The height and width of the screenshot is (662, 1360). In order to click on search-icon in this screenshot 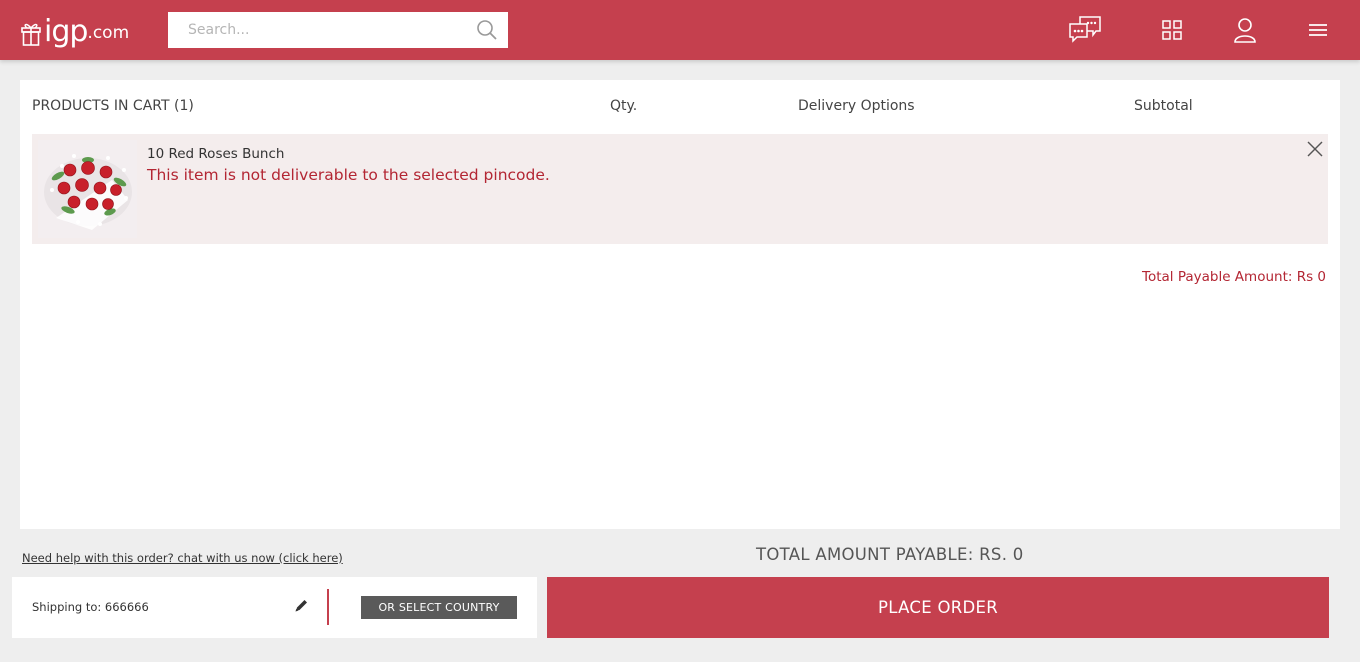, I will do `click(487, 30)`.